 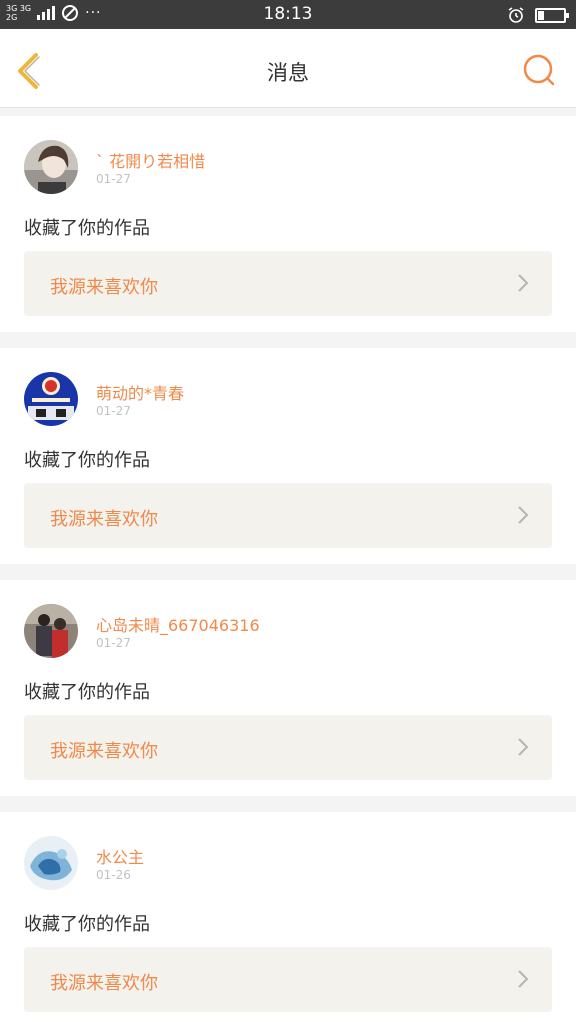 I want to click on header-bar: 消息, so click(x=288, y=68).